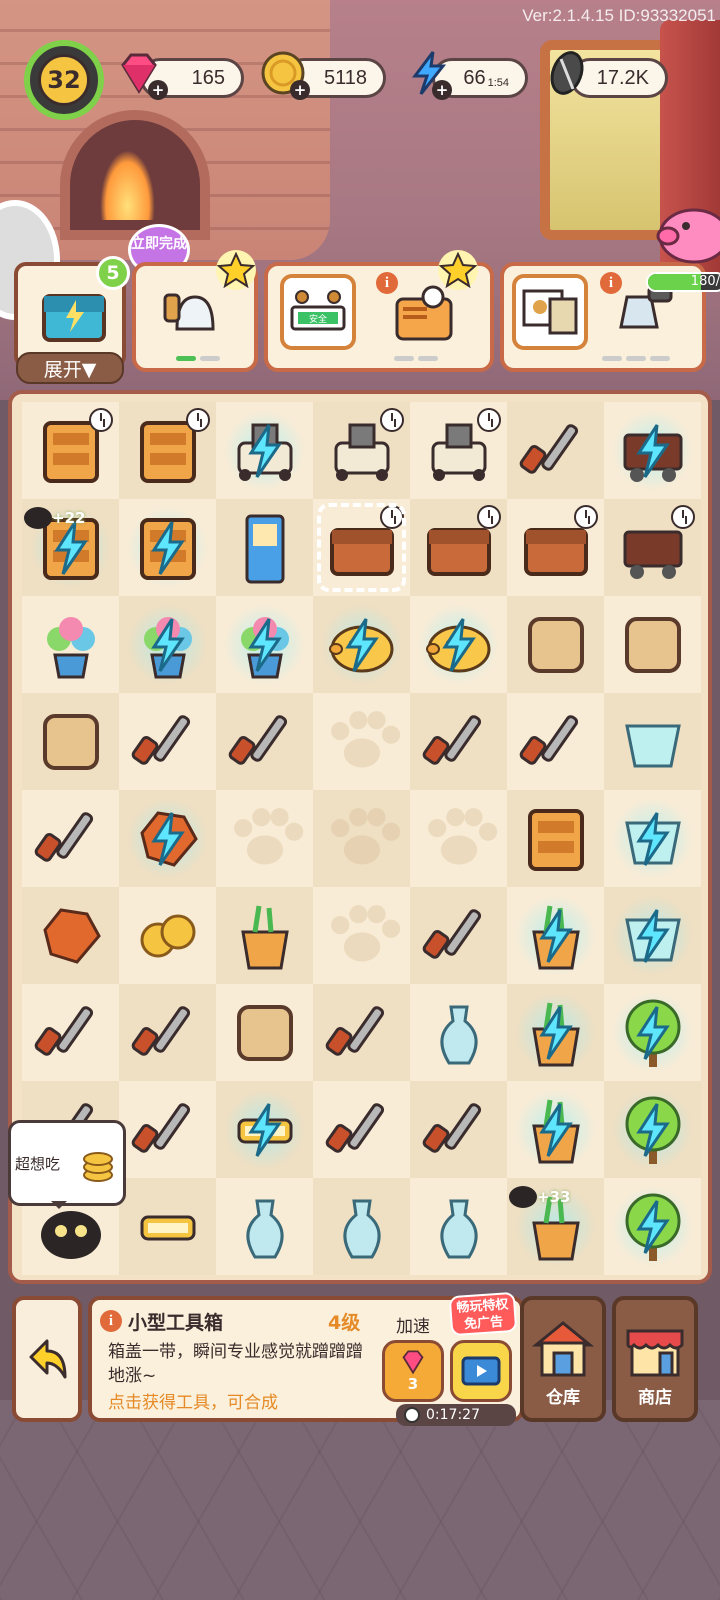 The height and width of the screenshot is (1600, 720). I want to click on watch-ad-button, so click(481, 1371).